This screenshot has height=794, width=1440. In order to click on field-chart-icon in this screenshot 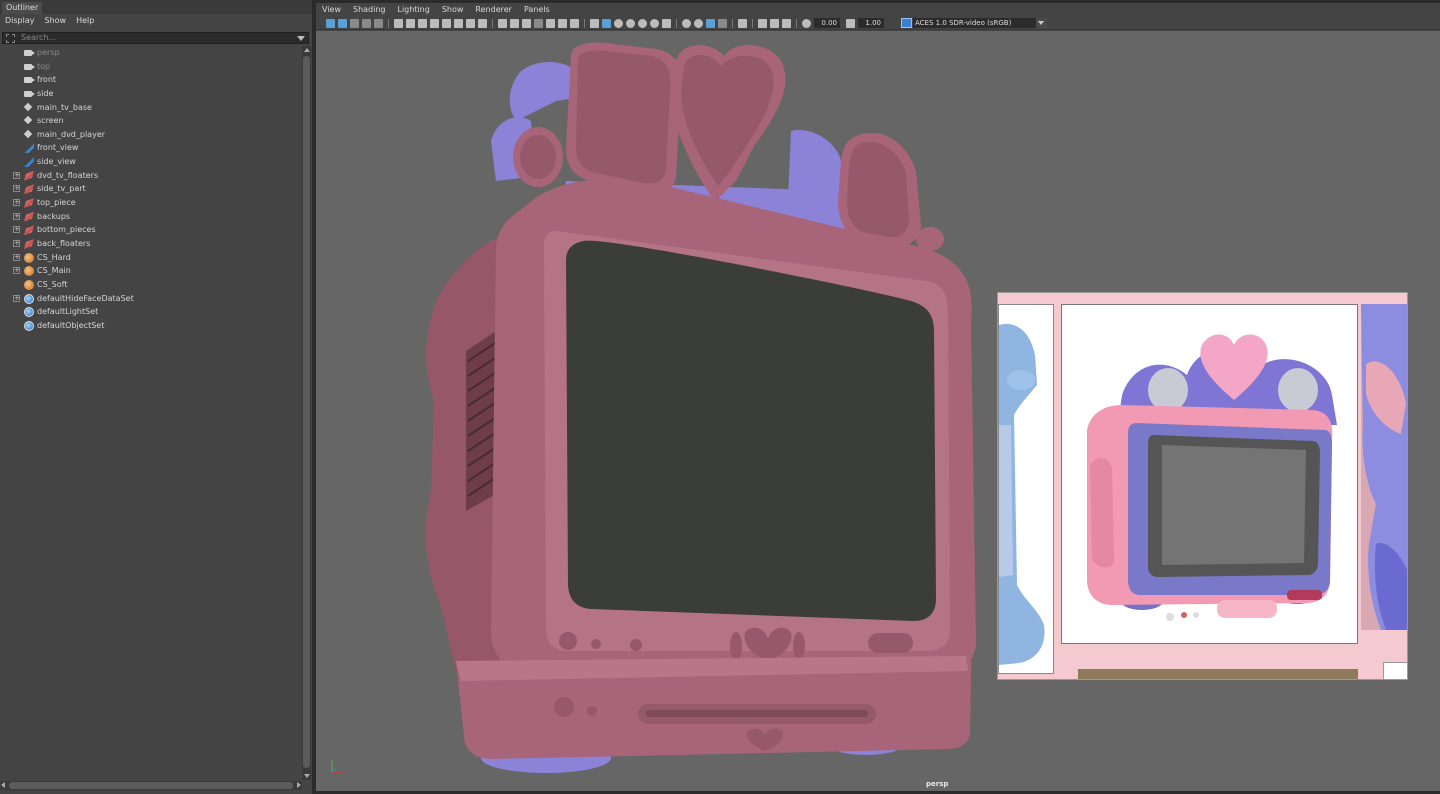, I will do `click(458, 23)`.